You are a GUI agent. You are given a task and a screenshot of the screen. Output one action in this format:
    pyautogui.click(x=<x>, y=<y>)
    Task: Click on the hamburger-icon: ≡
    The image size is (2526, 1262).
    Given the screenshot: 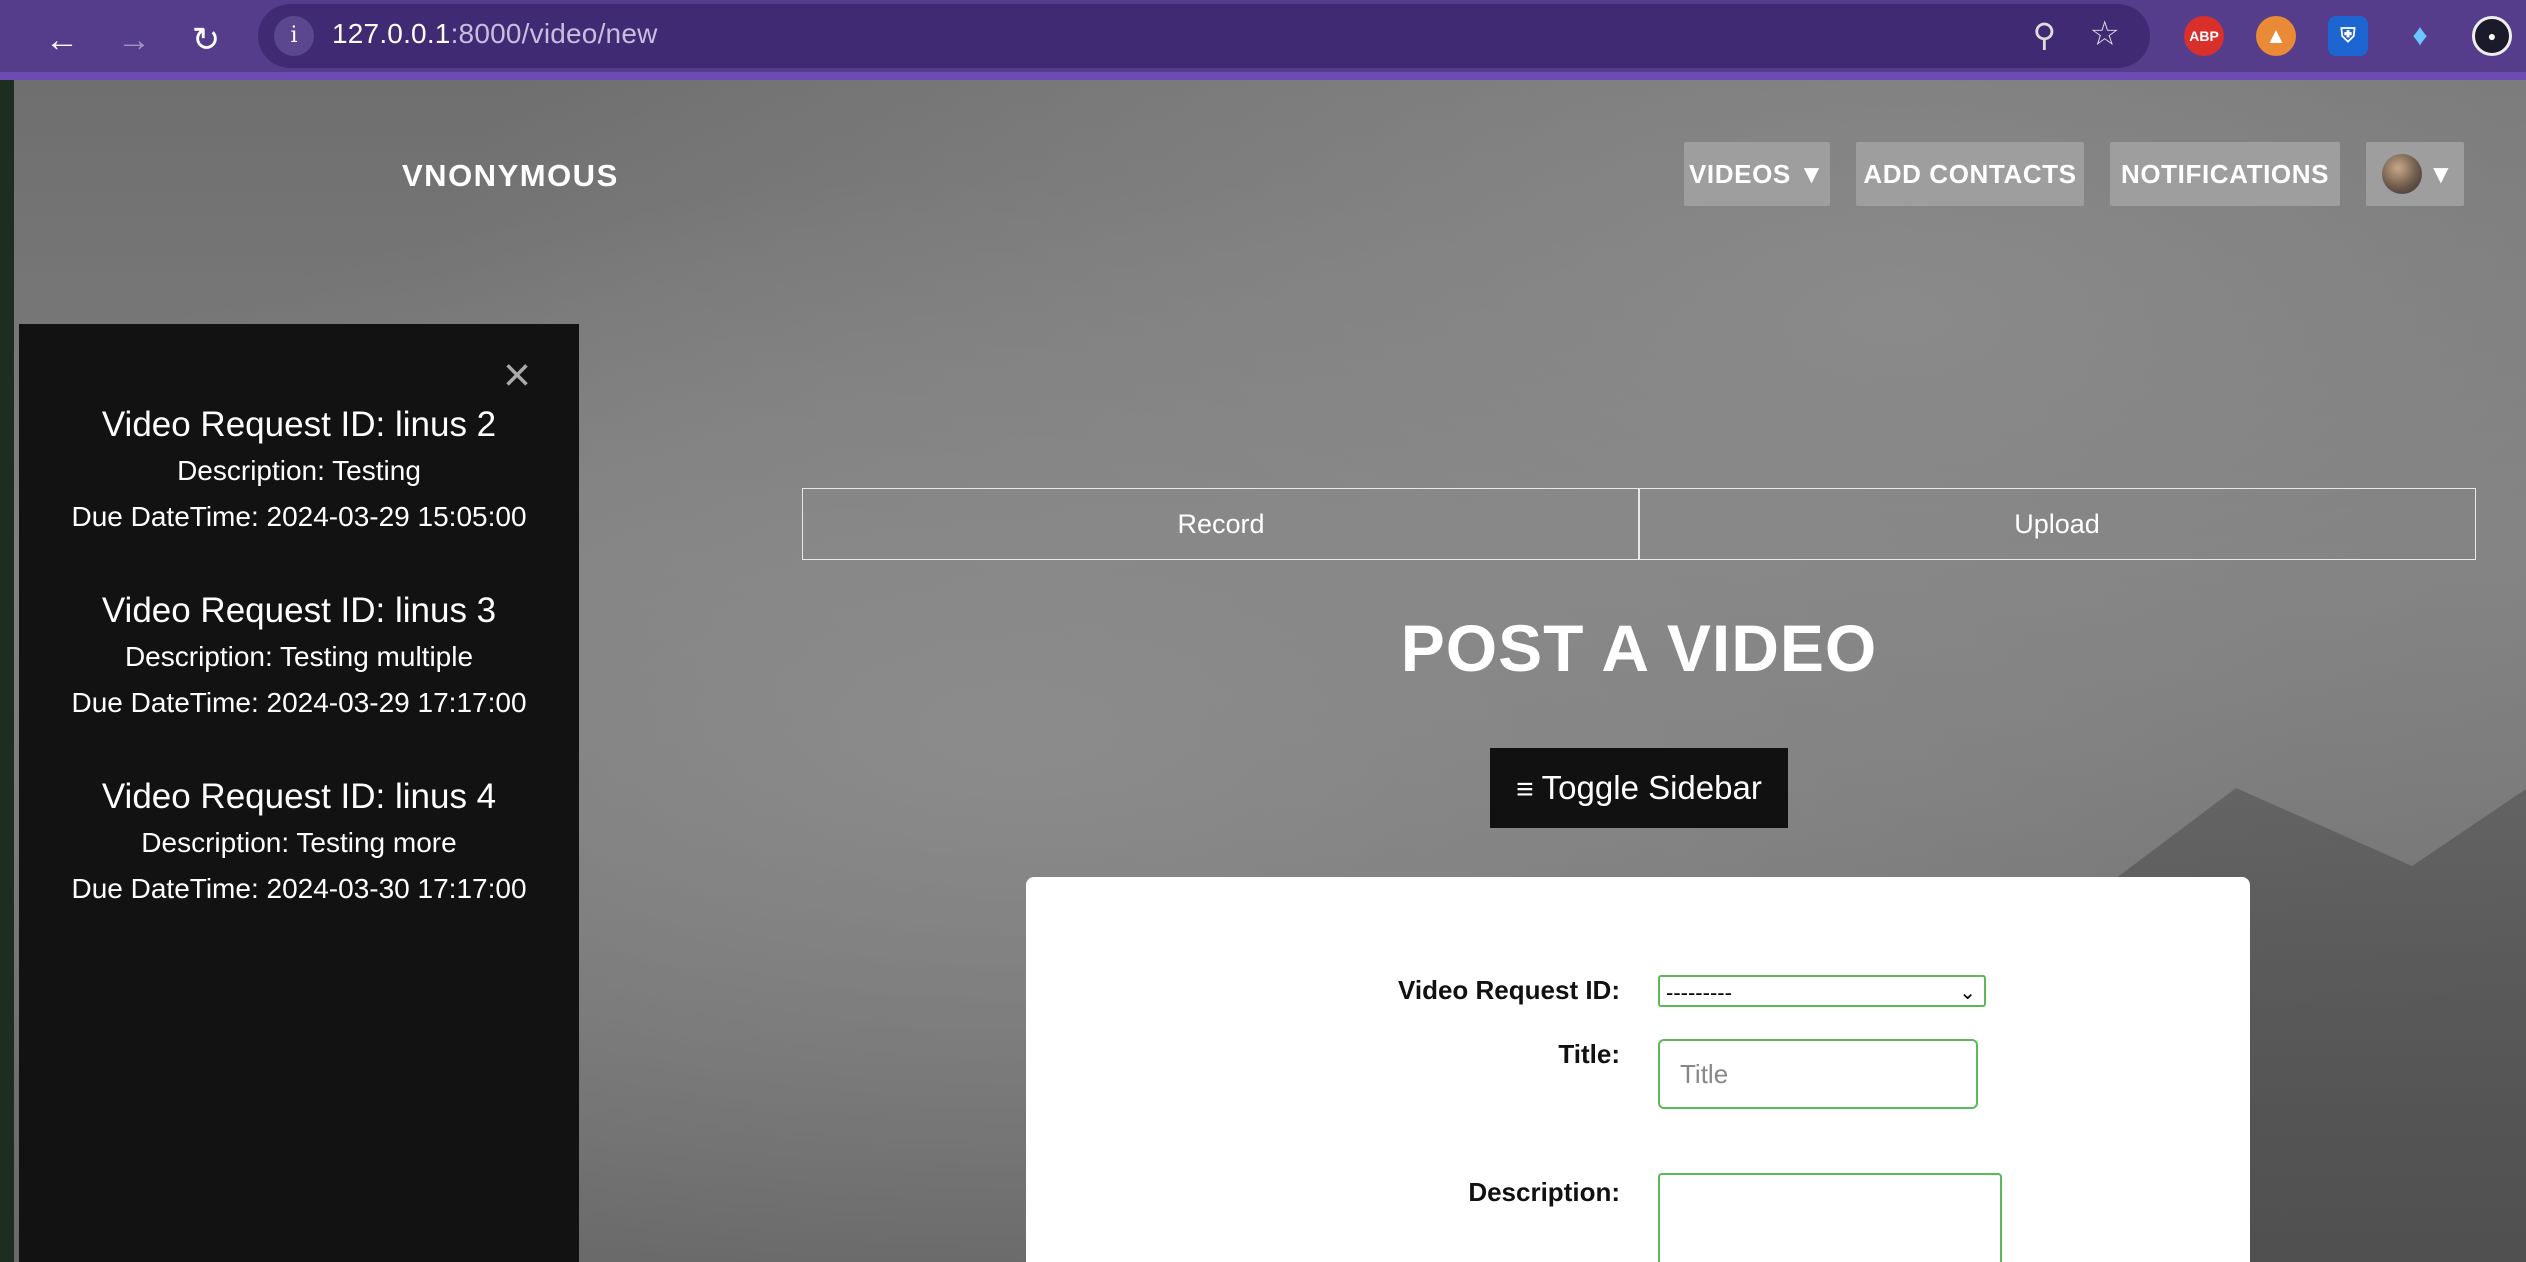 What is the action you would take?
    pyautogui.click(x=1525, y=789)
    